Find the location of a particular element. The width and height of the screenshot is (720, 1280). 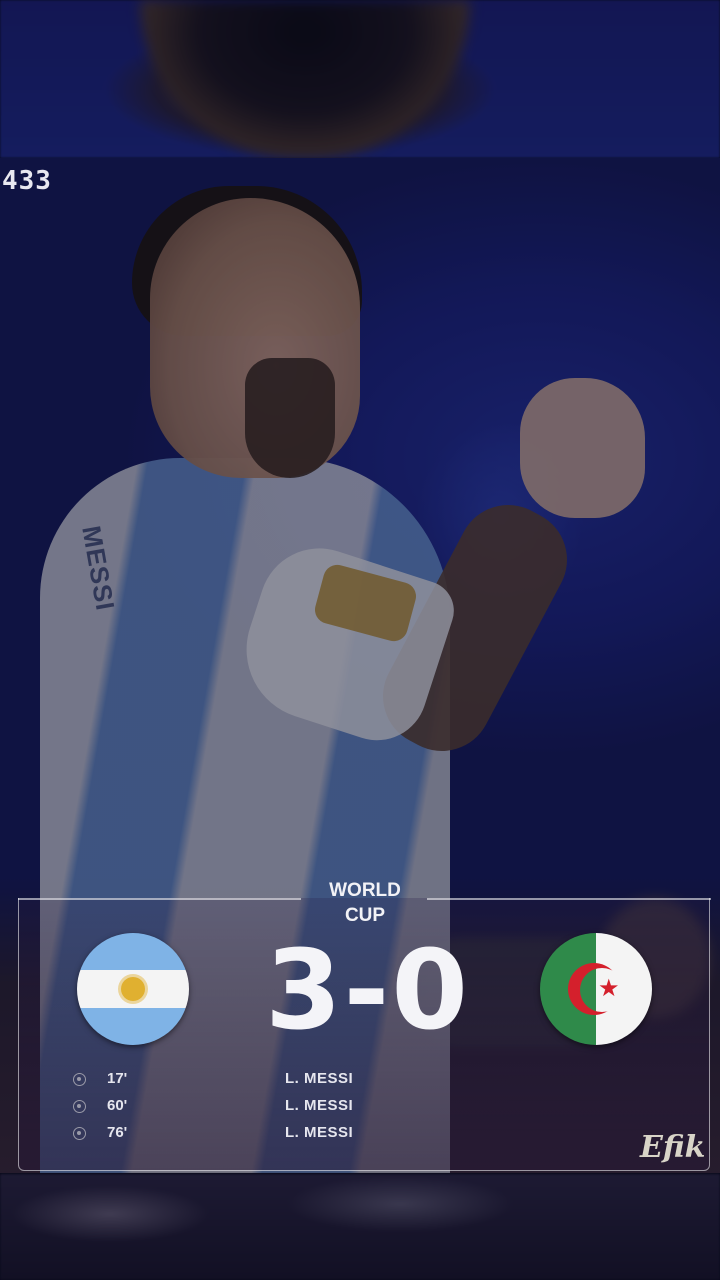

competition-line-1: WORLD is located at coordinates (365, 890).